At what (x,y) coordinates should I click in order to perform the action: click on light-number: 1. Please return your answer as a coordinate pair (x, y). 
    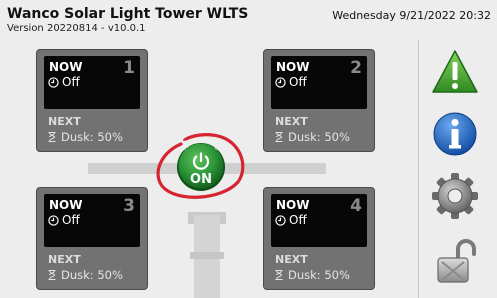
    Looking at the image, I should click on (129, 68).